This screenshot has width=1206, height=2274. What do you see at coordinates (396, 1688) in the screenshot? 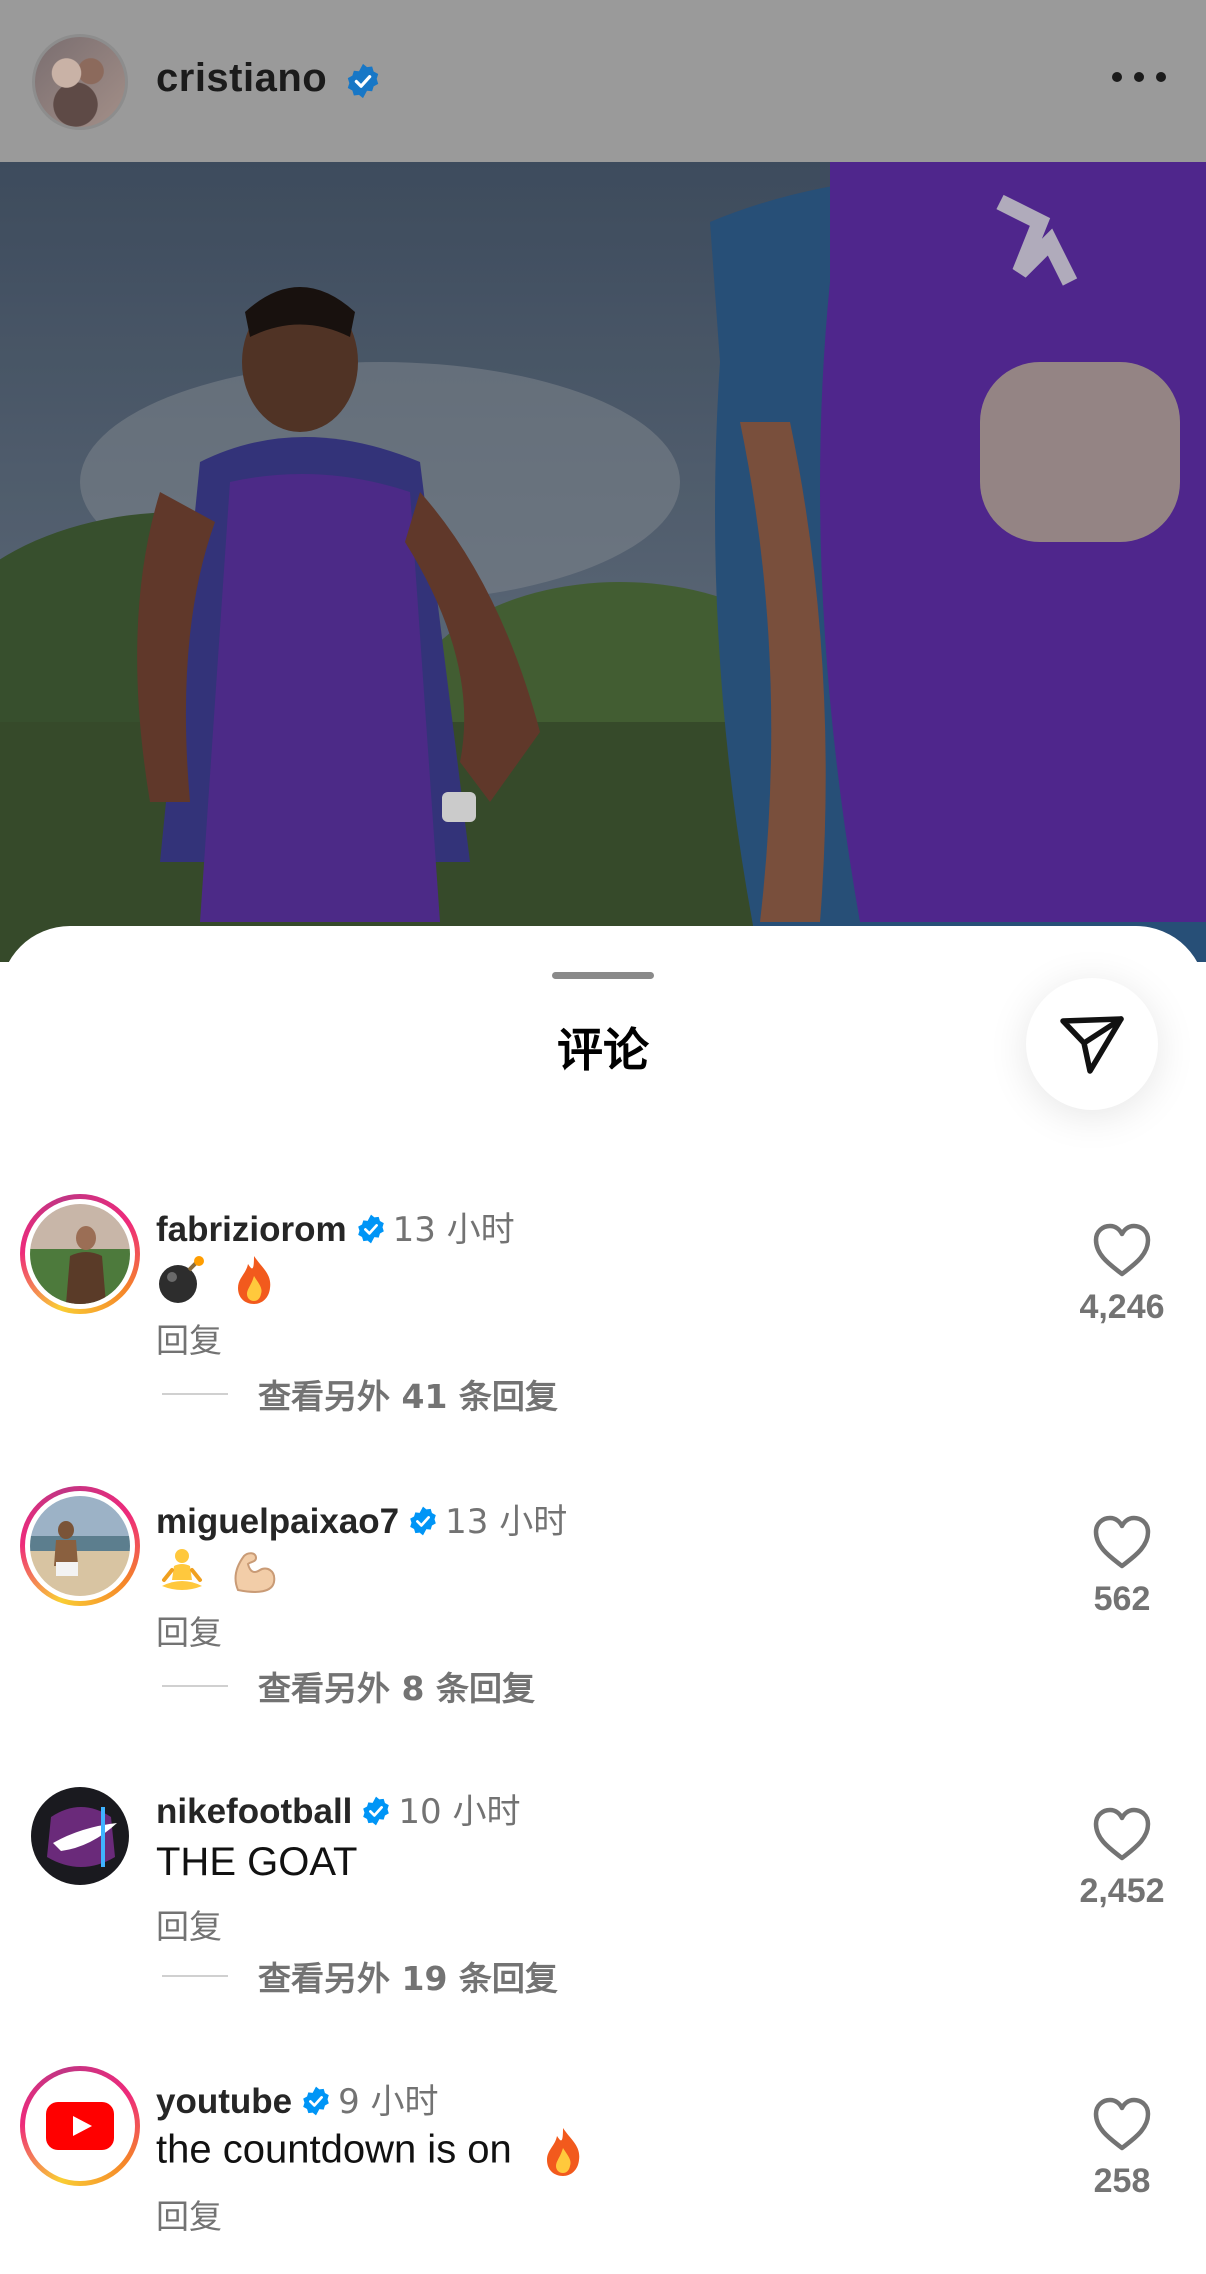
I see `view-more-replies-label: 查看另外 8 条回复` at bounding box center [396, 1688].